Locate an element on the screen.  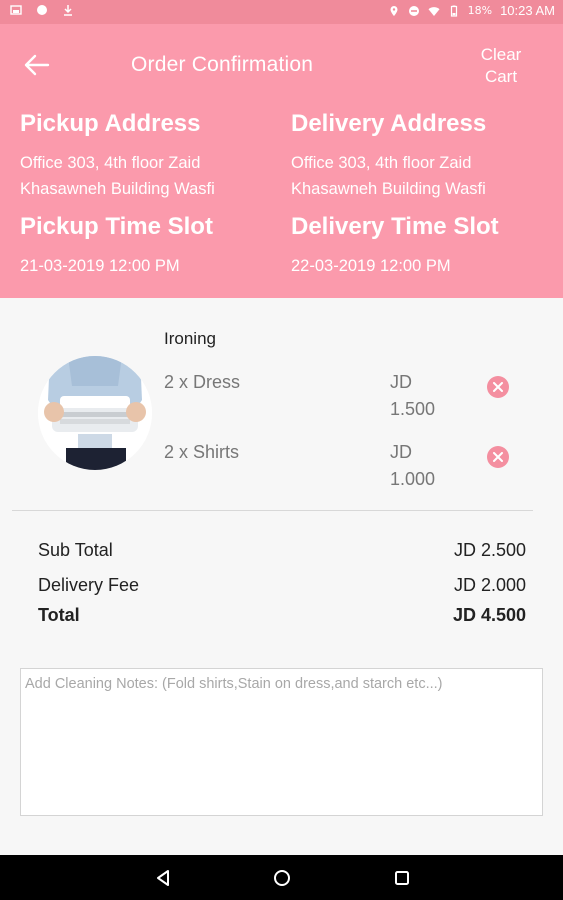
status-notifications is located at coordinates (42, 10).